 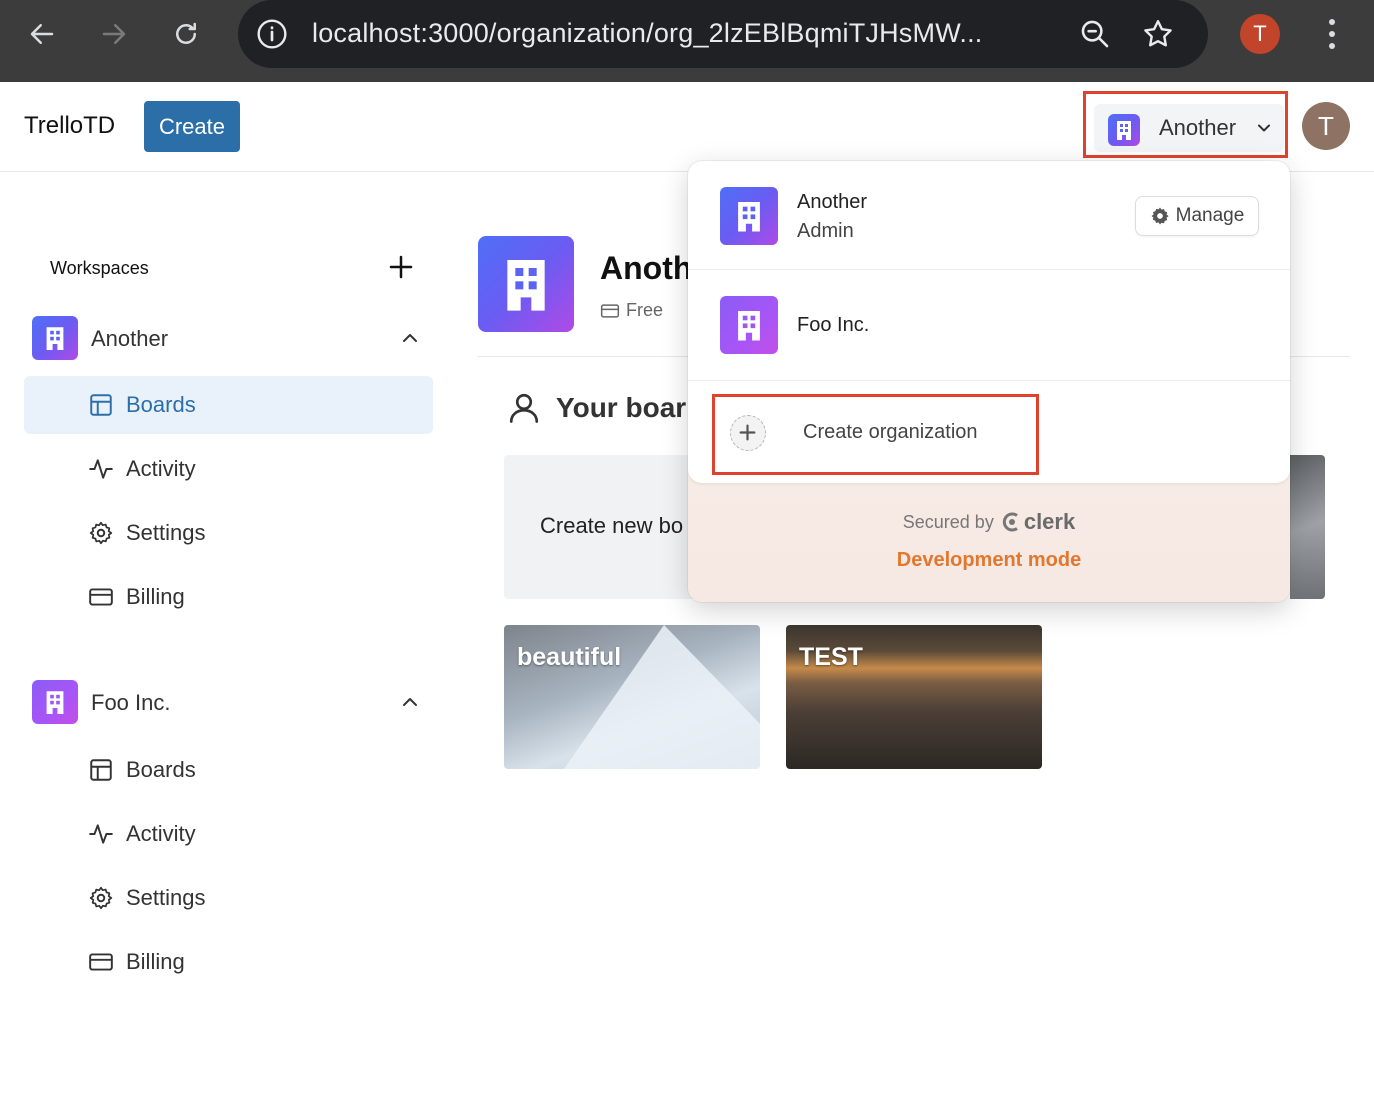 What do you see at coordinates (1158, 34) in the screenshot?
I see `bookmark-star-icon` at bounding box center [1158, 34].